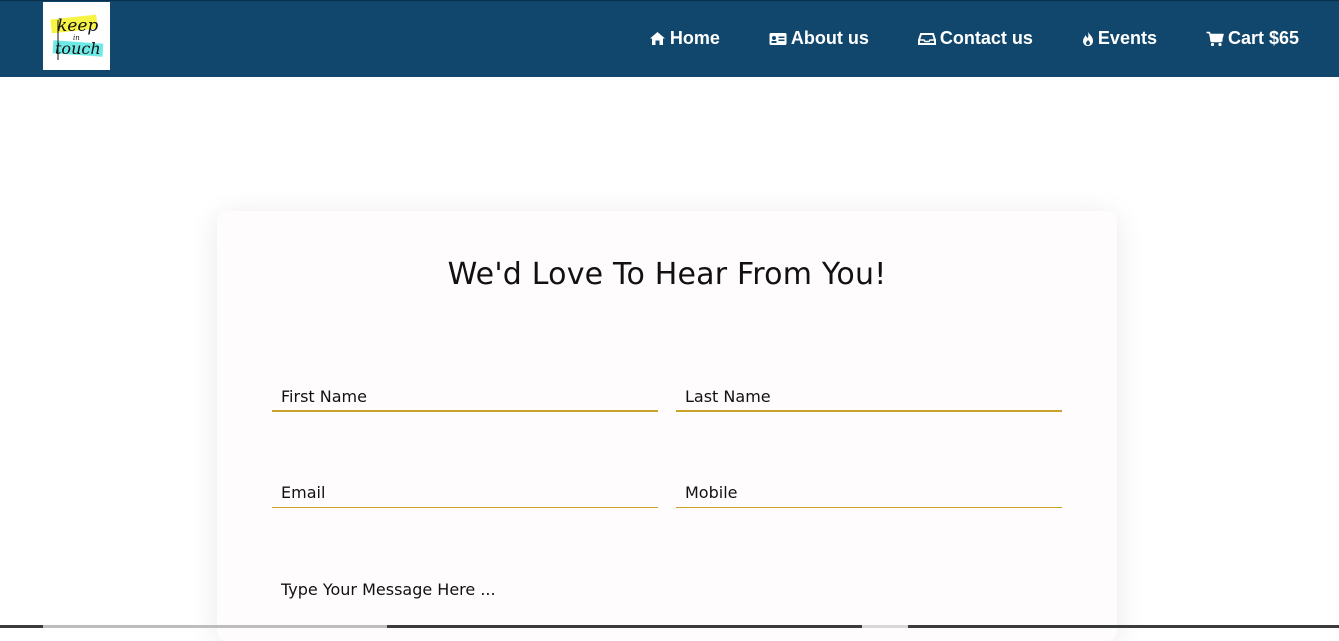 This screenshot has height=641, width=1339. I want to click on last-name-field: Last Name, so click(869, 397).